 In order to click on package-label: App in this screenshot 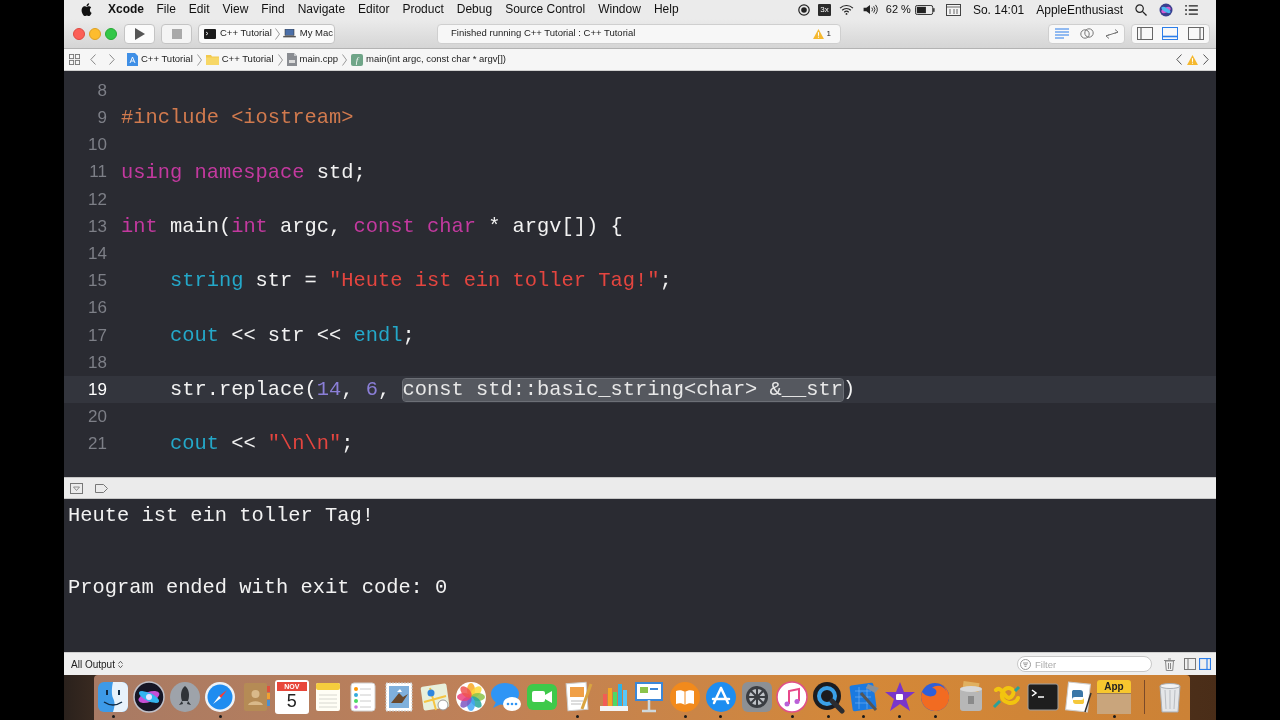, I will do `click(1114, 686)`.